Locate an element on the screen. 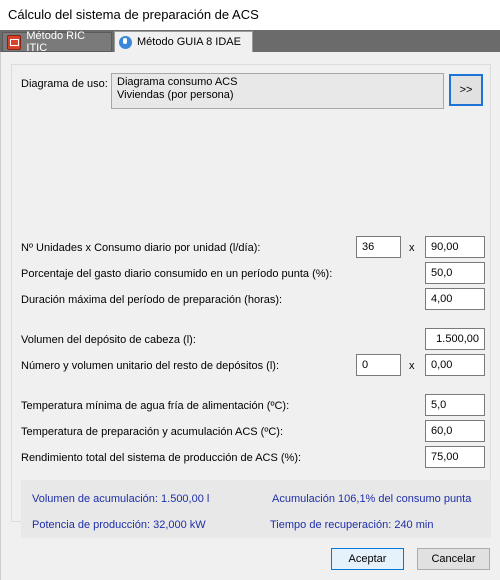 The width and height of the screenshot is (500, 580). consumo-input: 90,00 is located at coordinates (455, 247).